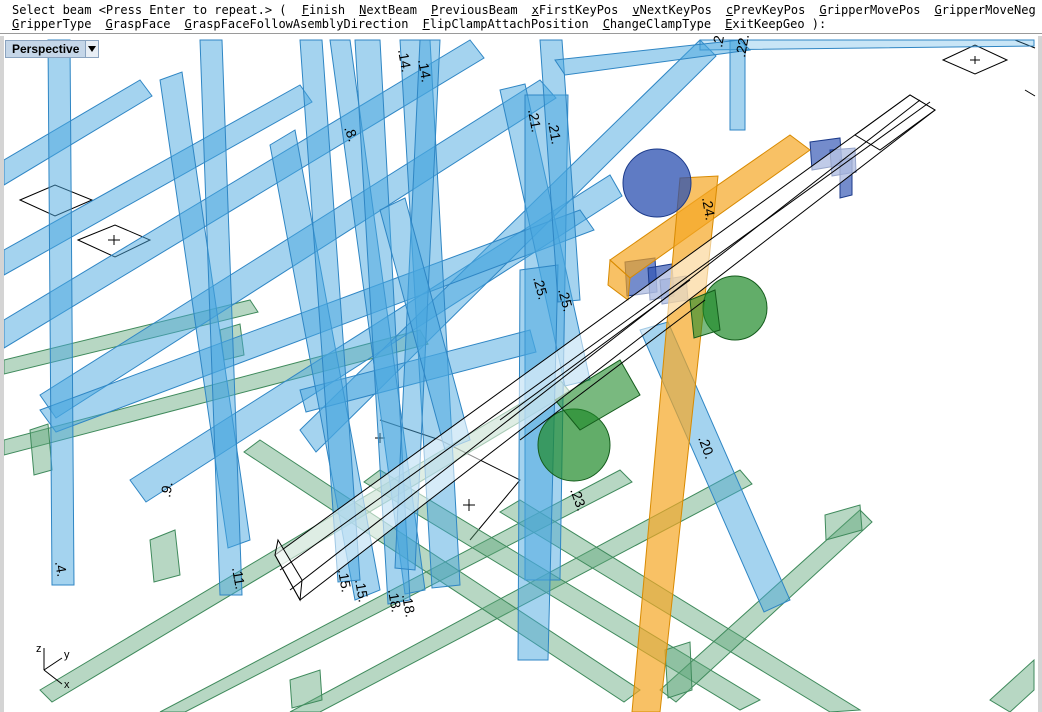  What do you see at coordinates (769, 10) in the screenshot?
I see `option-label: PrevKeyPos` at bounding box center [769, 10].